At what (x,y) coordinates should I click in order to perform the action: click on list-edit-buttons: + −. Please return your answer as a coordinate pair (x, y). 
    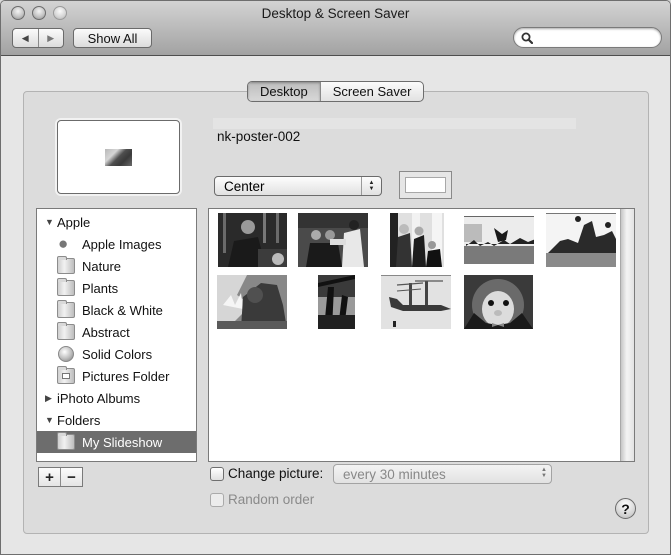
    Looking at the image, I should click on (60, 477).